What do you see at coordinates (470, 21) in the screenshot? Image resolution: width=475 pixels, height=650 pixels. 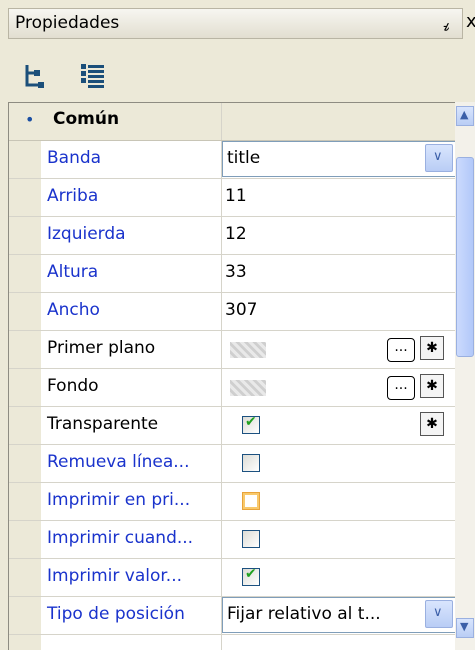 I see `close-icon: x` at bounding box center [470, 21].